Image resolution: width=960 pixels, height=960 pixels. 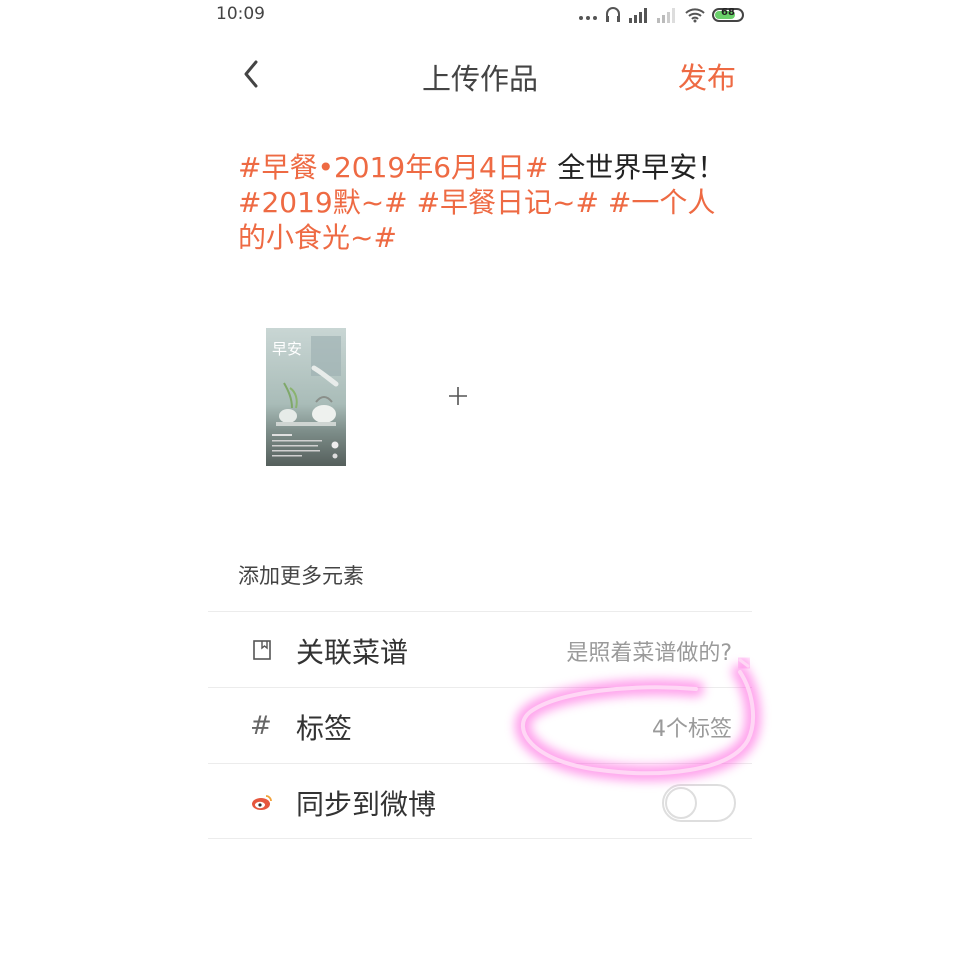 What do you see at coordinates (261, 726) in the screenshot?
I see `hash-icon: #` at bounding box center [261, 726].